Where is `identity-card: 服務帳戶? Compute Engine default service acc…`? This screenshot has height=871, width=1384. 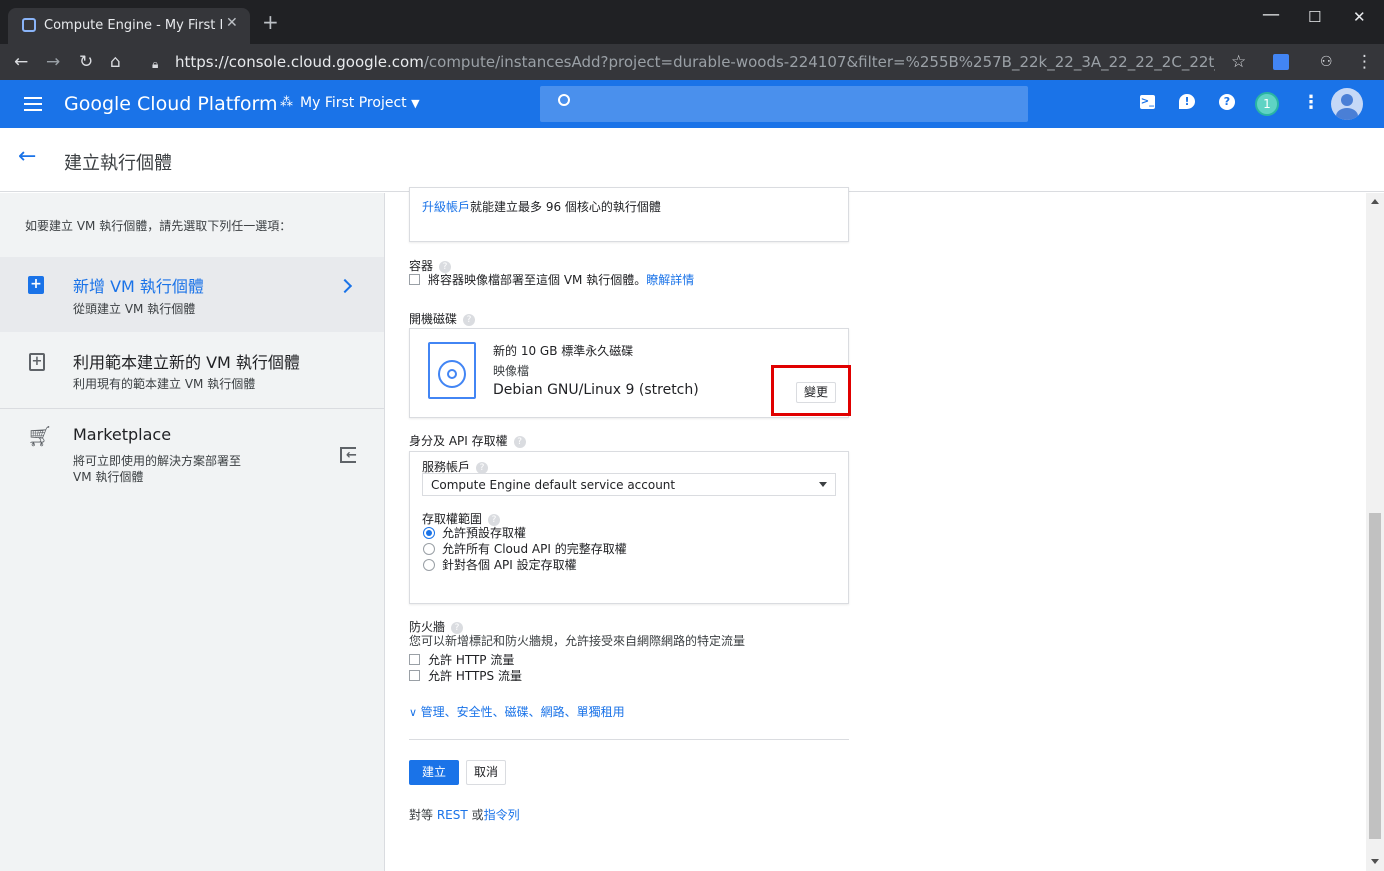
identity-card: 服務帳戶? Compute Engine default service acc… is located at coordinates (629, 527).